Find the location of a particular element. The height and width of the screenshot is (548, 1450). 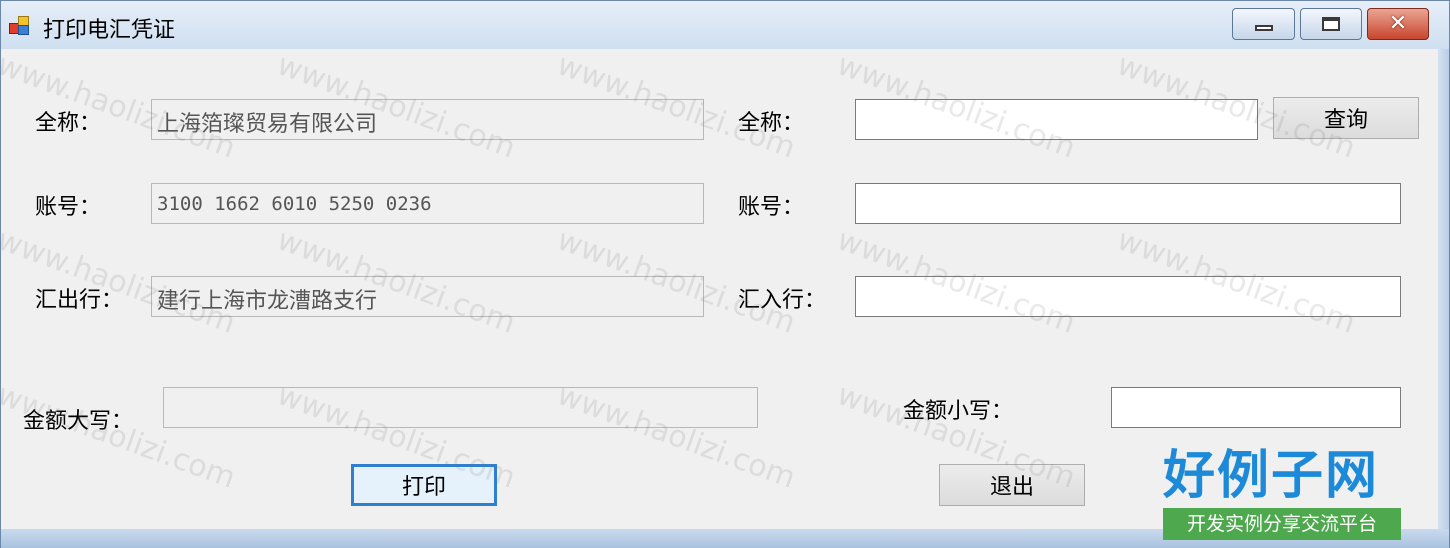

amount-lowercase-label: 金额小写： is located at coordinates (958, 411).